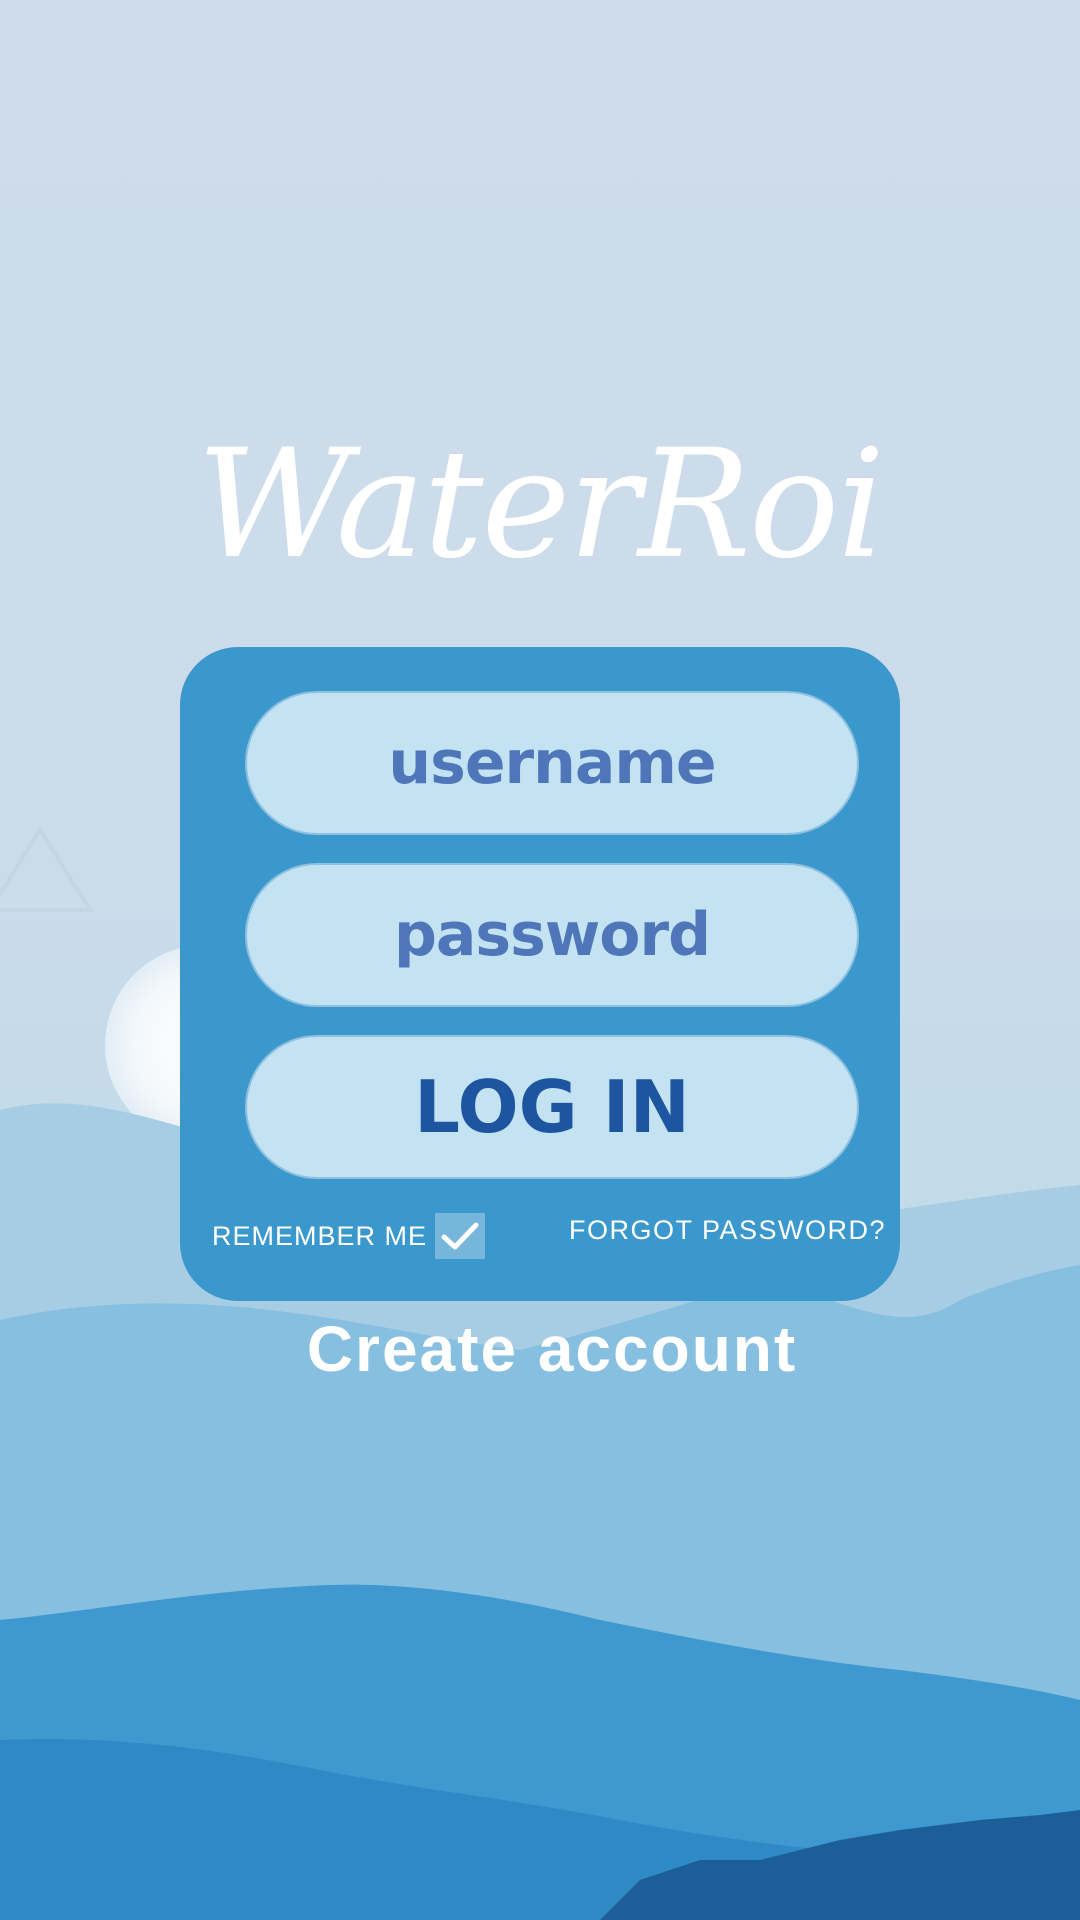  I want to click on create-account-link: Create account, so click(540, 1349).